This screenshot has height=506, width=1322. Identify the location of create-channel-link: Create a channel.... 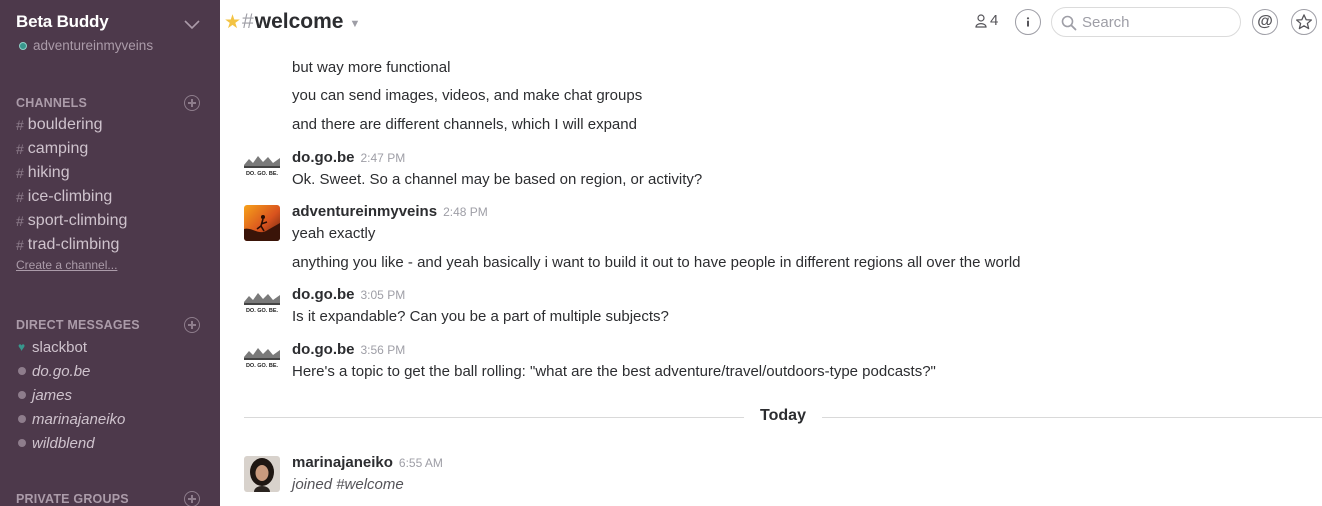
(110, 265).